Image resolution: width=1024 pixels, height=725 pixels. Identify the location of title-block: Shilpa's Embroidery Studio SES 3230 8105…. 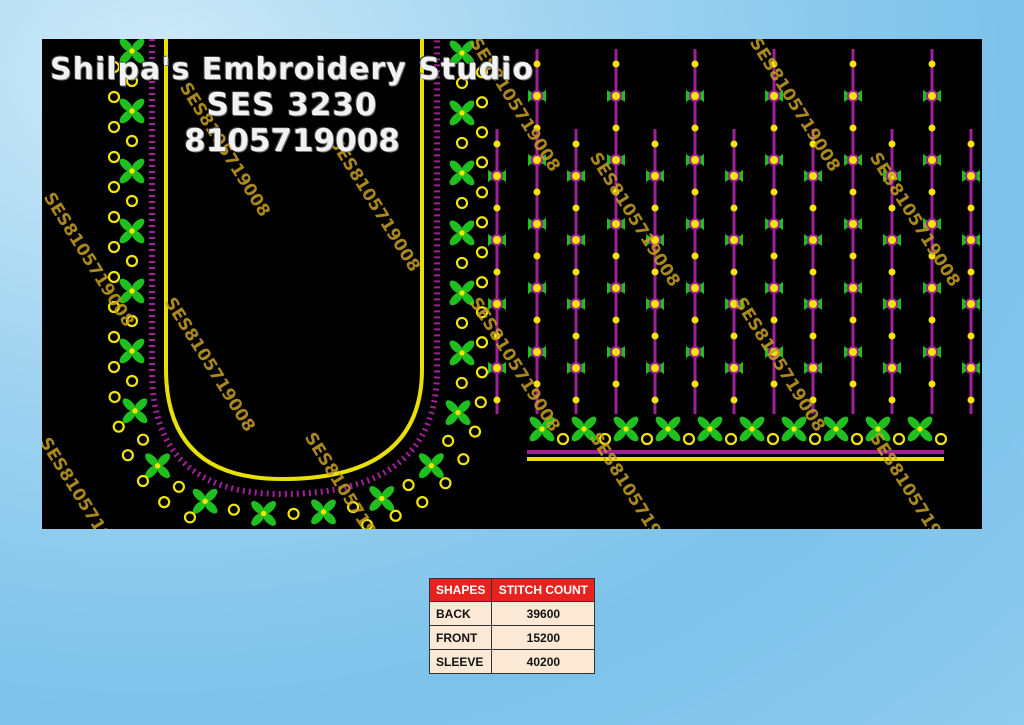
(292, 105).